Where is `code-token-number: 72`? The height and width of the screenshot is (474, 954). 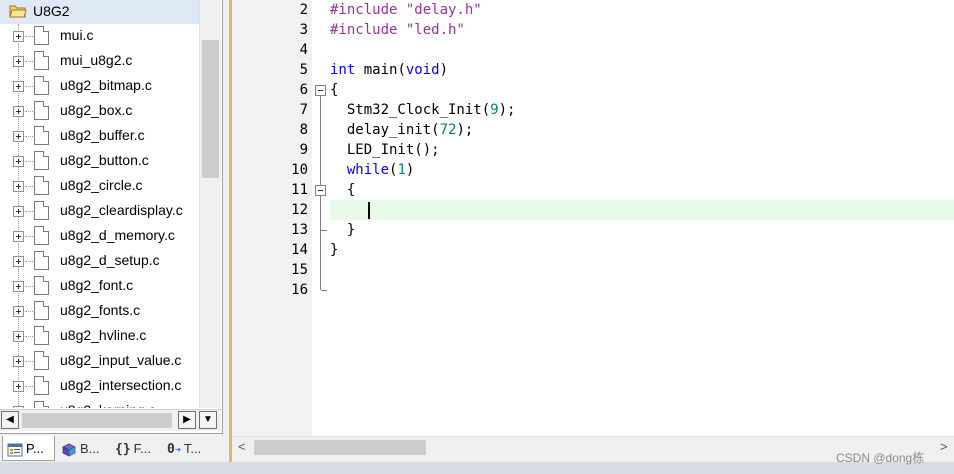 code-token-number: 72 is located at coordinates (448, 130).